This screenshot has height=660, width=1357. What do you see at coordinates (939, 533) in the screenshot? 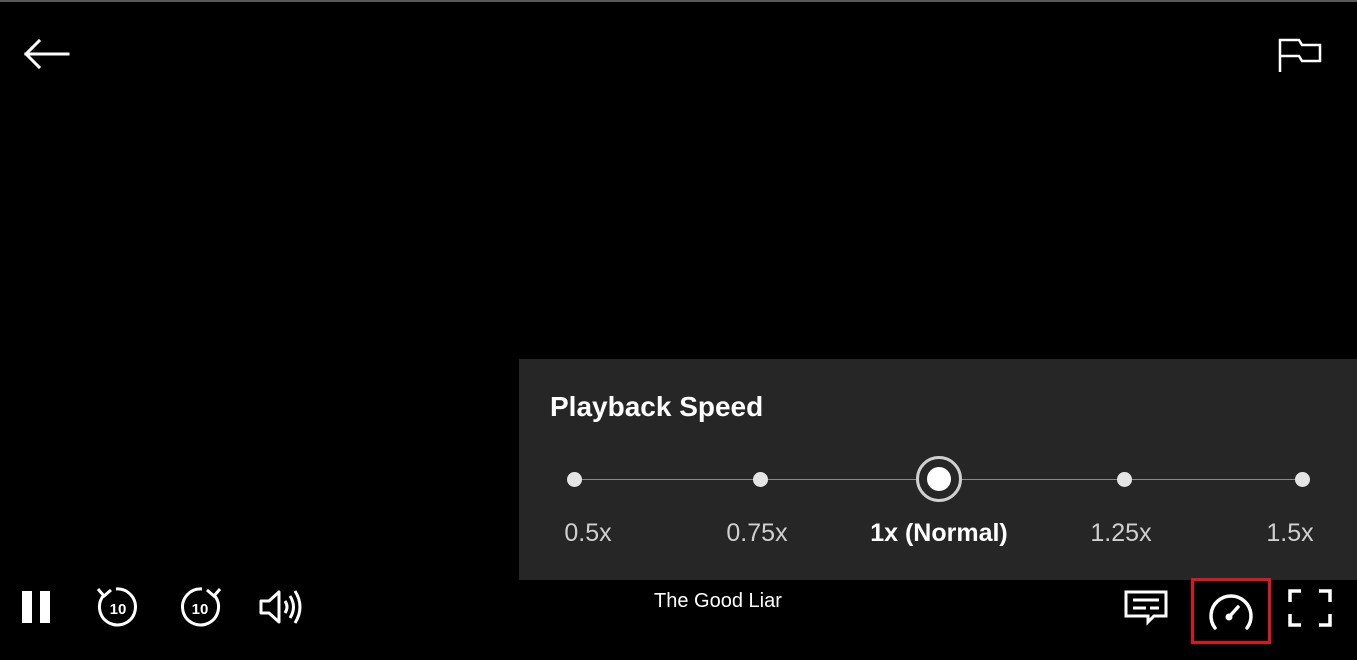
I see `speed-option-label: 1x (Normal)` at bounding box center [939, 533].